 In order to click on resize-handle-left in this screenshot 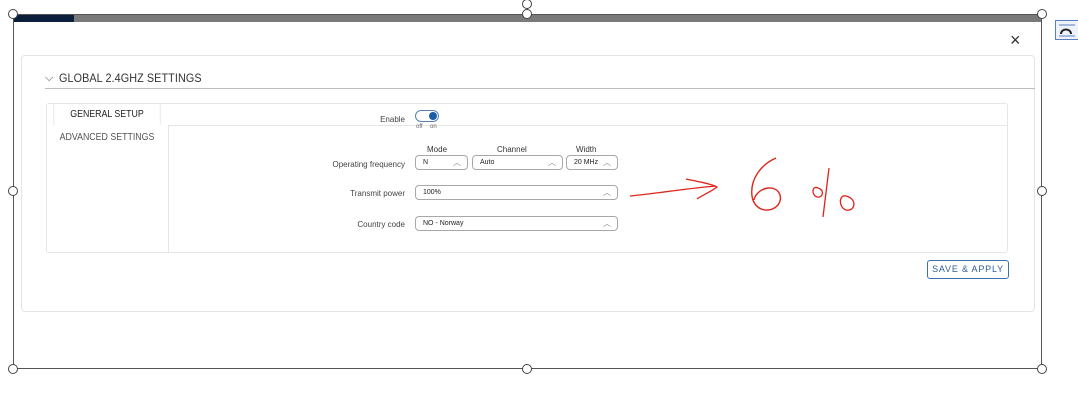, I will do `click(13, 191)`.